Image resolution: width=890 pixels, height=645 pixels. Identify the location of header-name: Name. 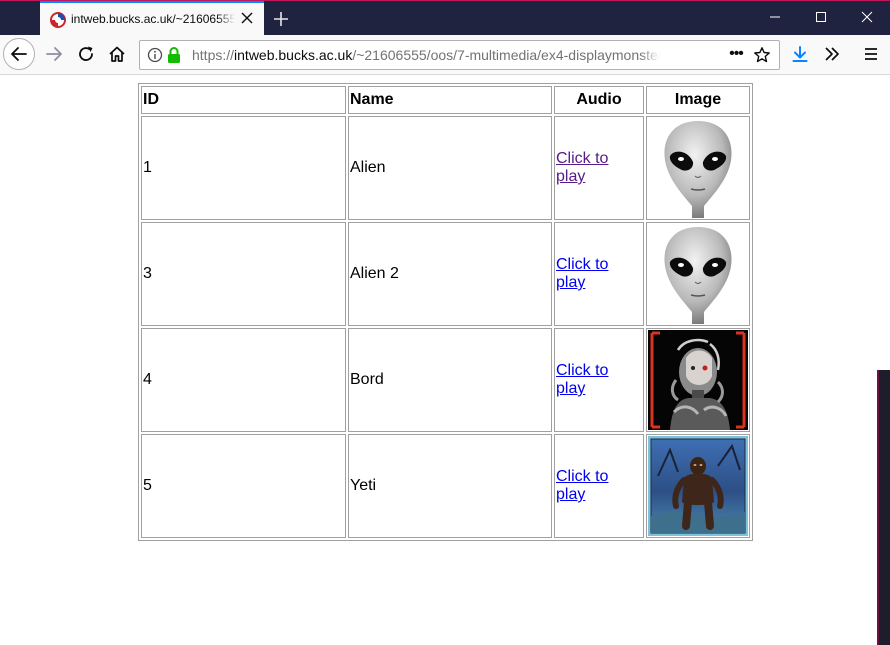
(450, 100).